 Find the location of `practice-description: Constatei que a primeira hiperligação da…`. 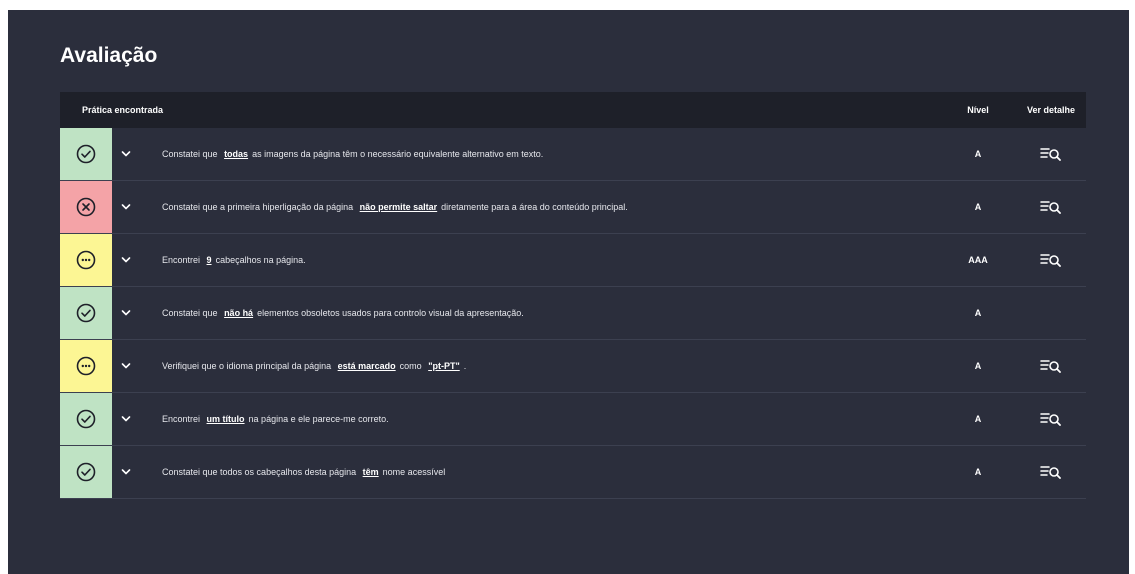

practice-description: Constatei que a primeira hiperligação da… is located at coordinates (540, 207).